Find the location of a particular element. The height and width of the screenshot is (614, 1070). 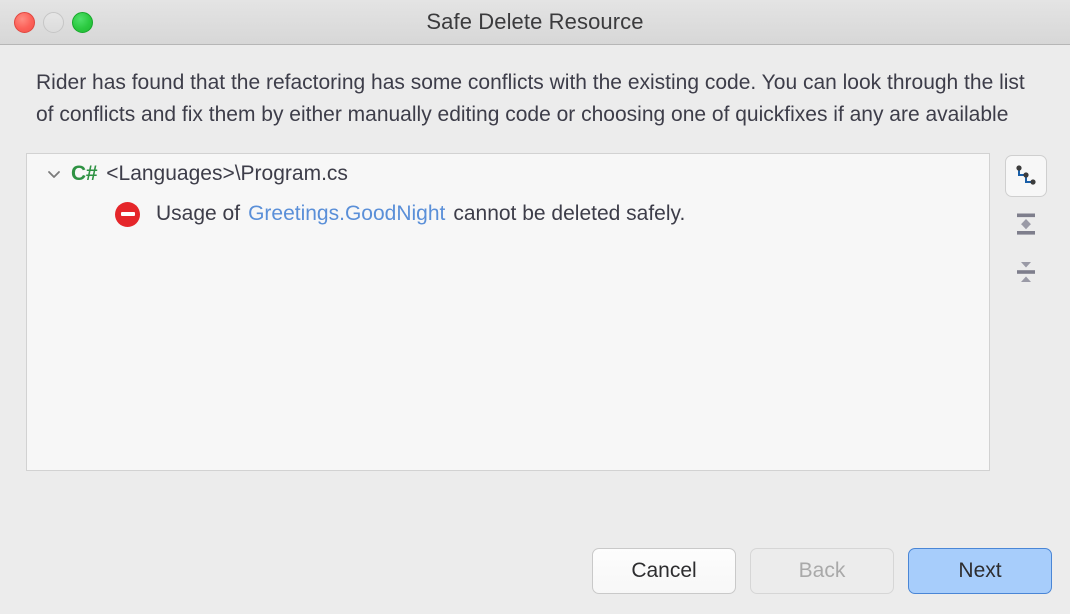

expand-all-button is located at coordinates (1026, 224).